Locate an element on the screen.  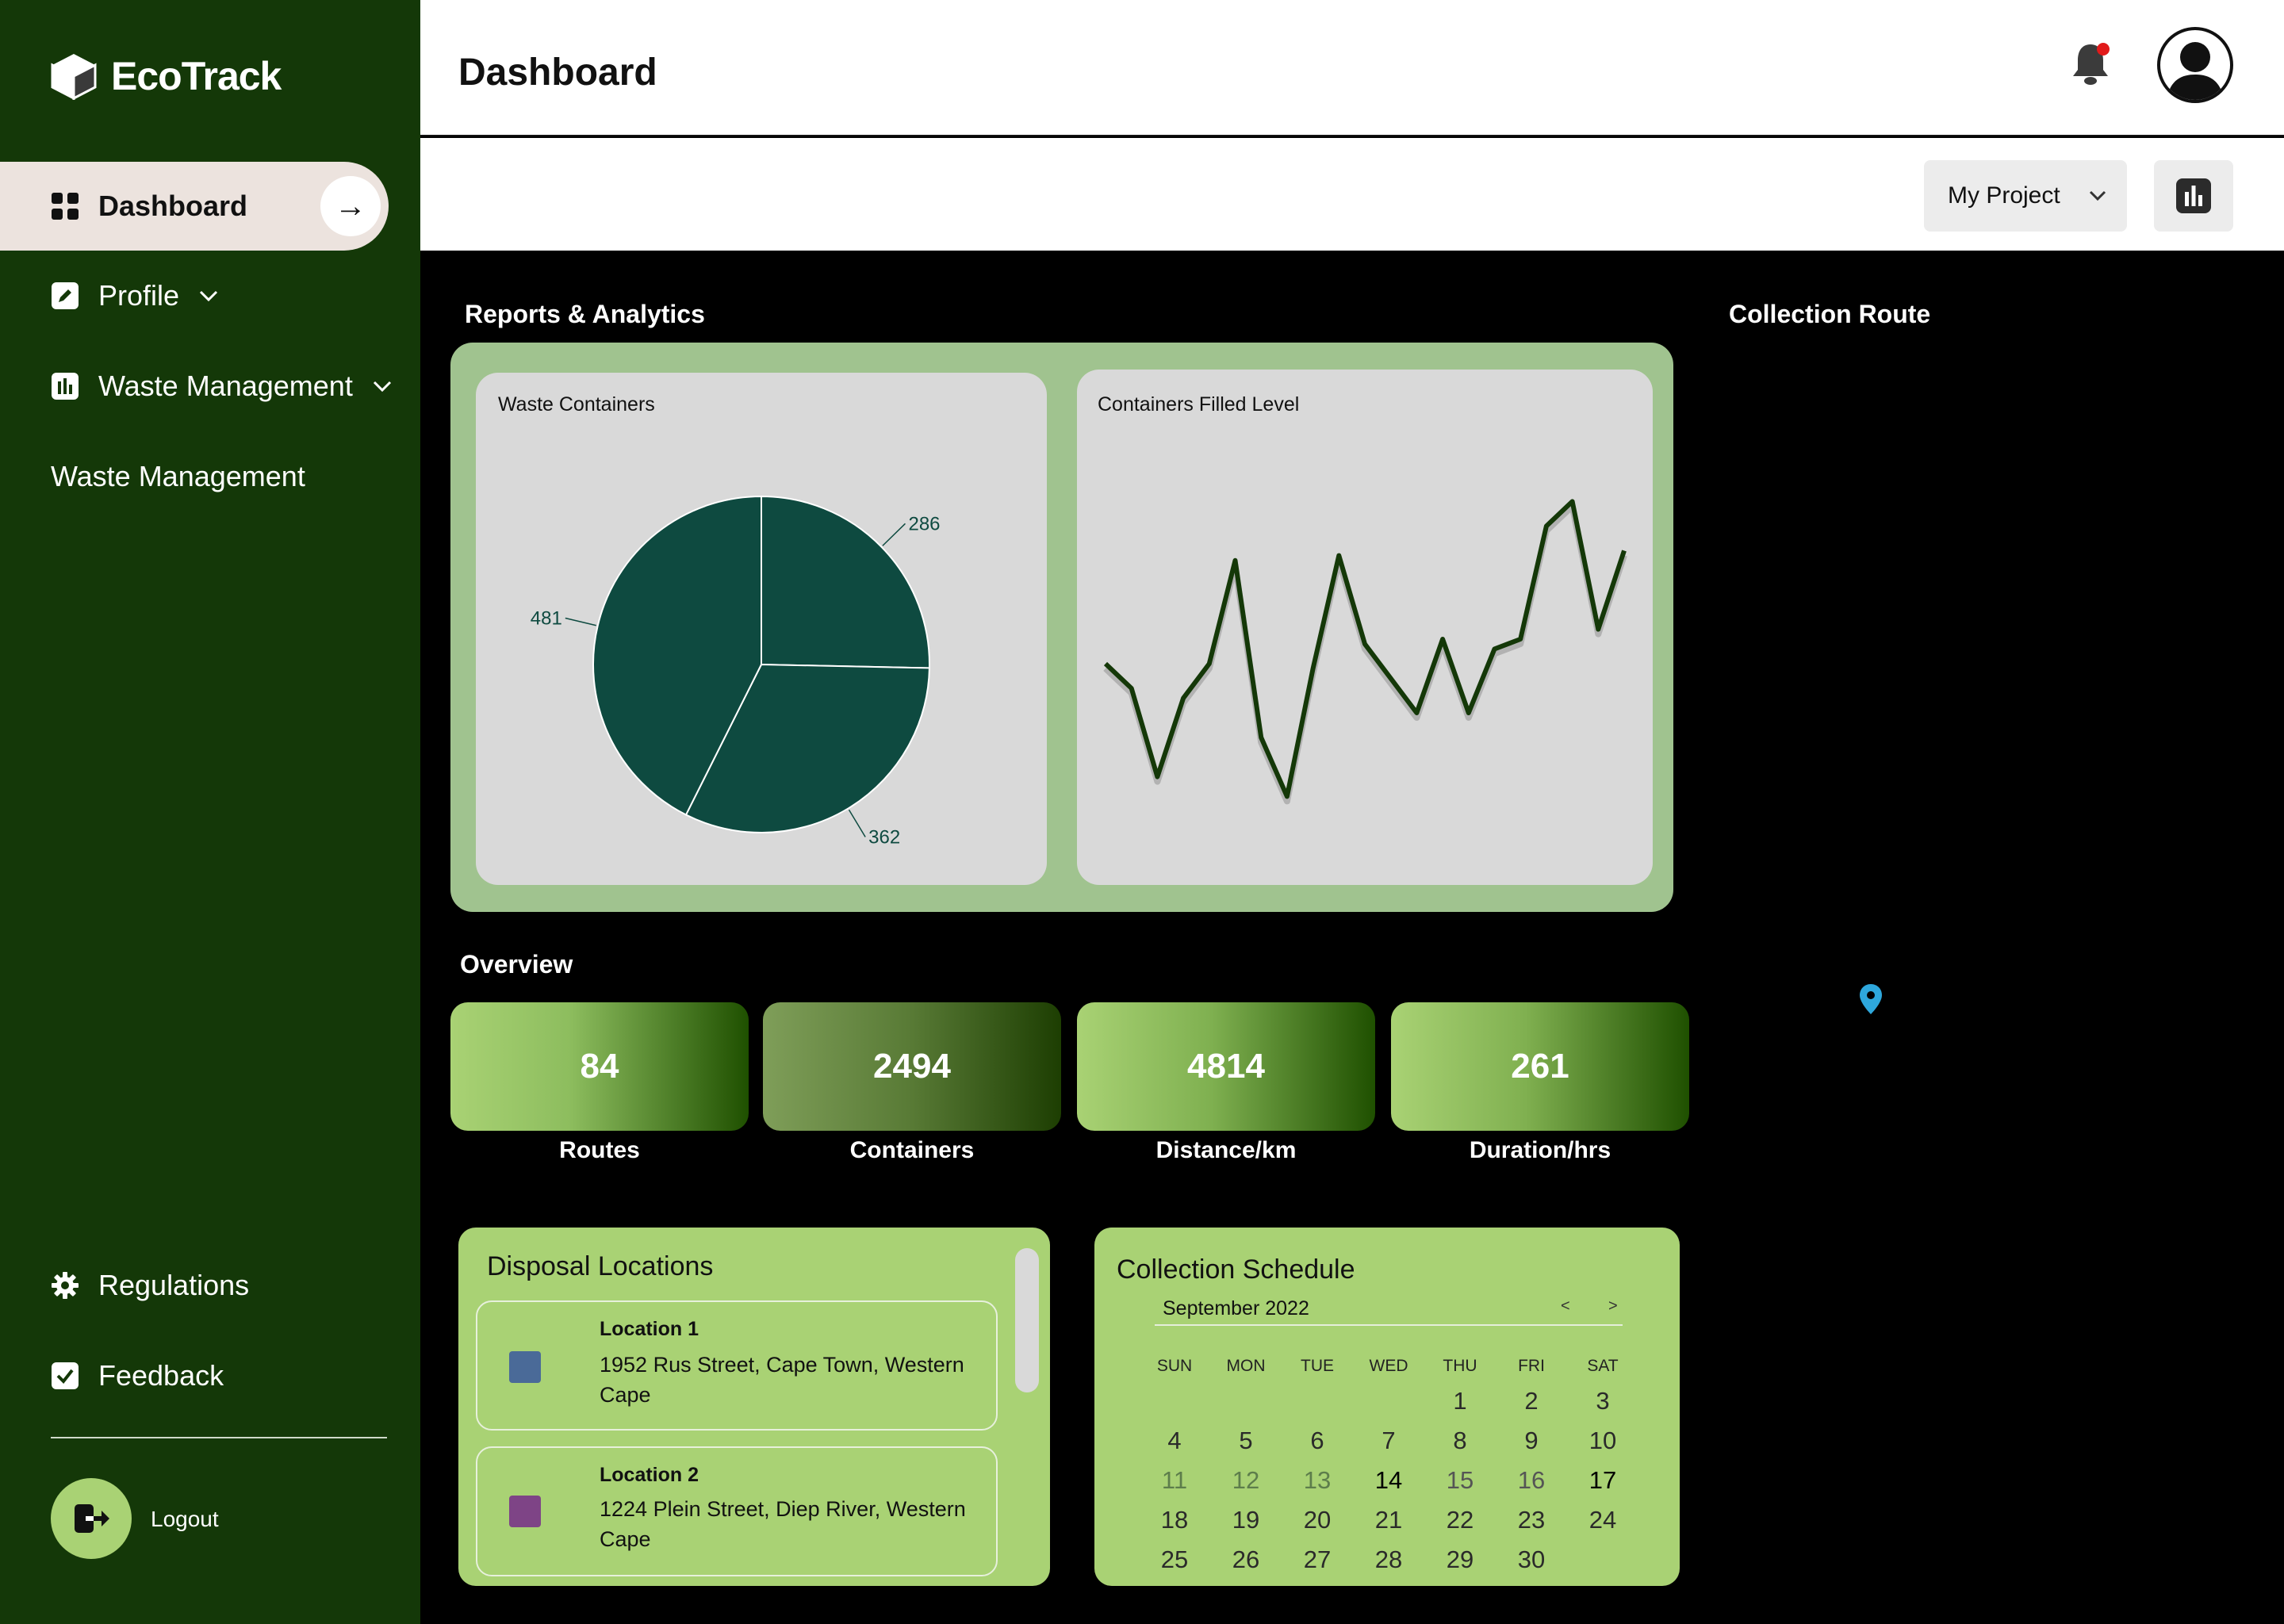
analytics-button is located at coordinates (2193, 196).